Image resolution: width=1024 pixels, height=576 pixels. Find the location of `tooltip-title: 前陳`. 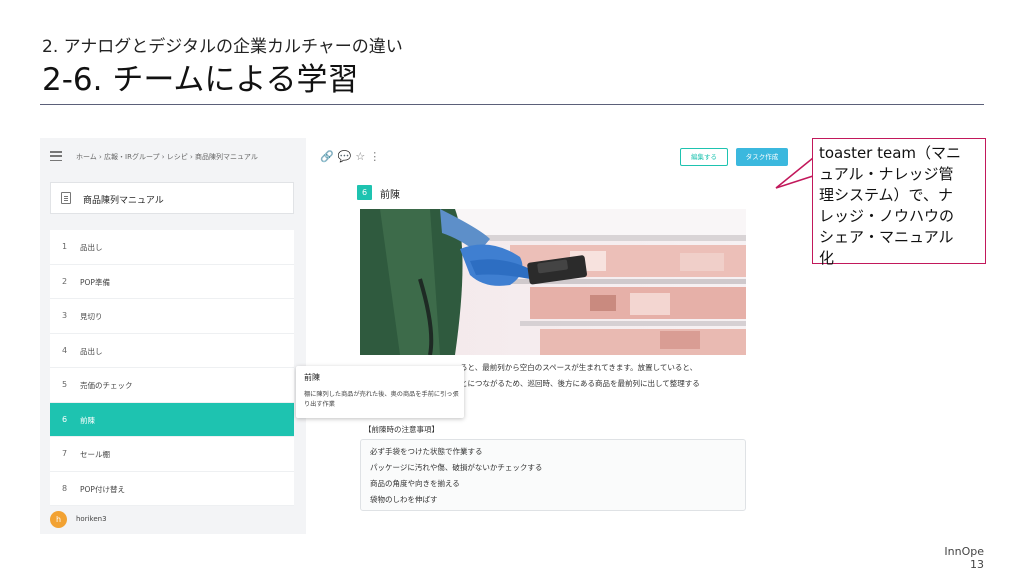

tooltip-title: 前陳 is located at coordinates (312, 377).